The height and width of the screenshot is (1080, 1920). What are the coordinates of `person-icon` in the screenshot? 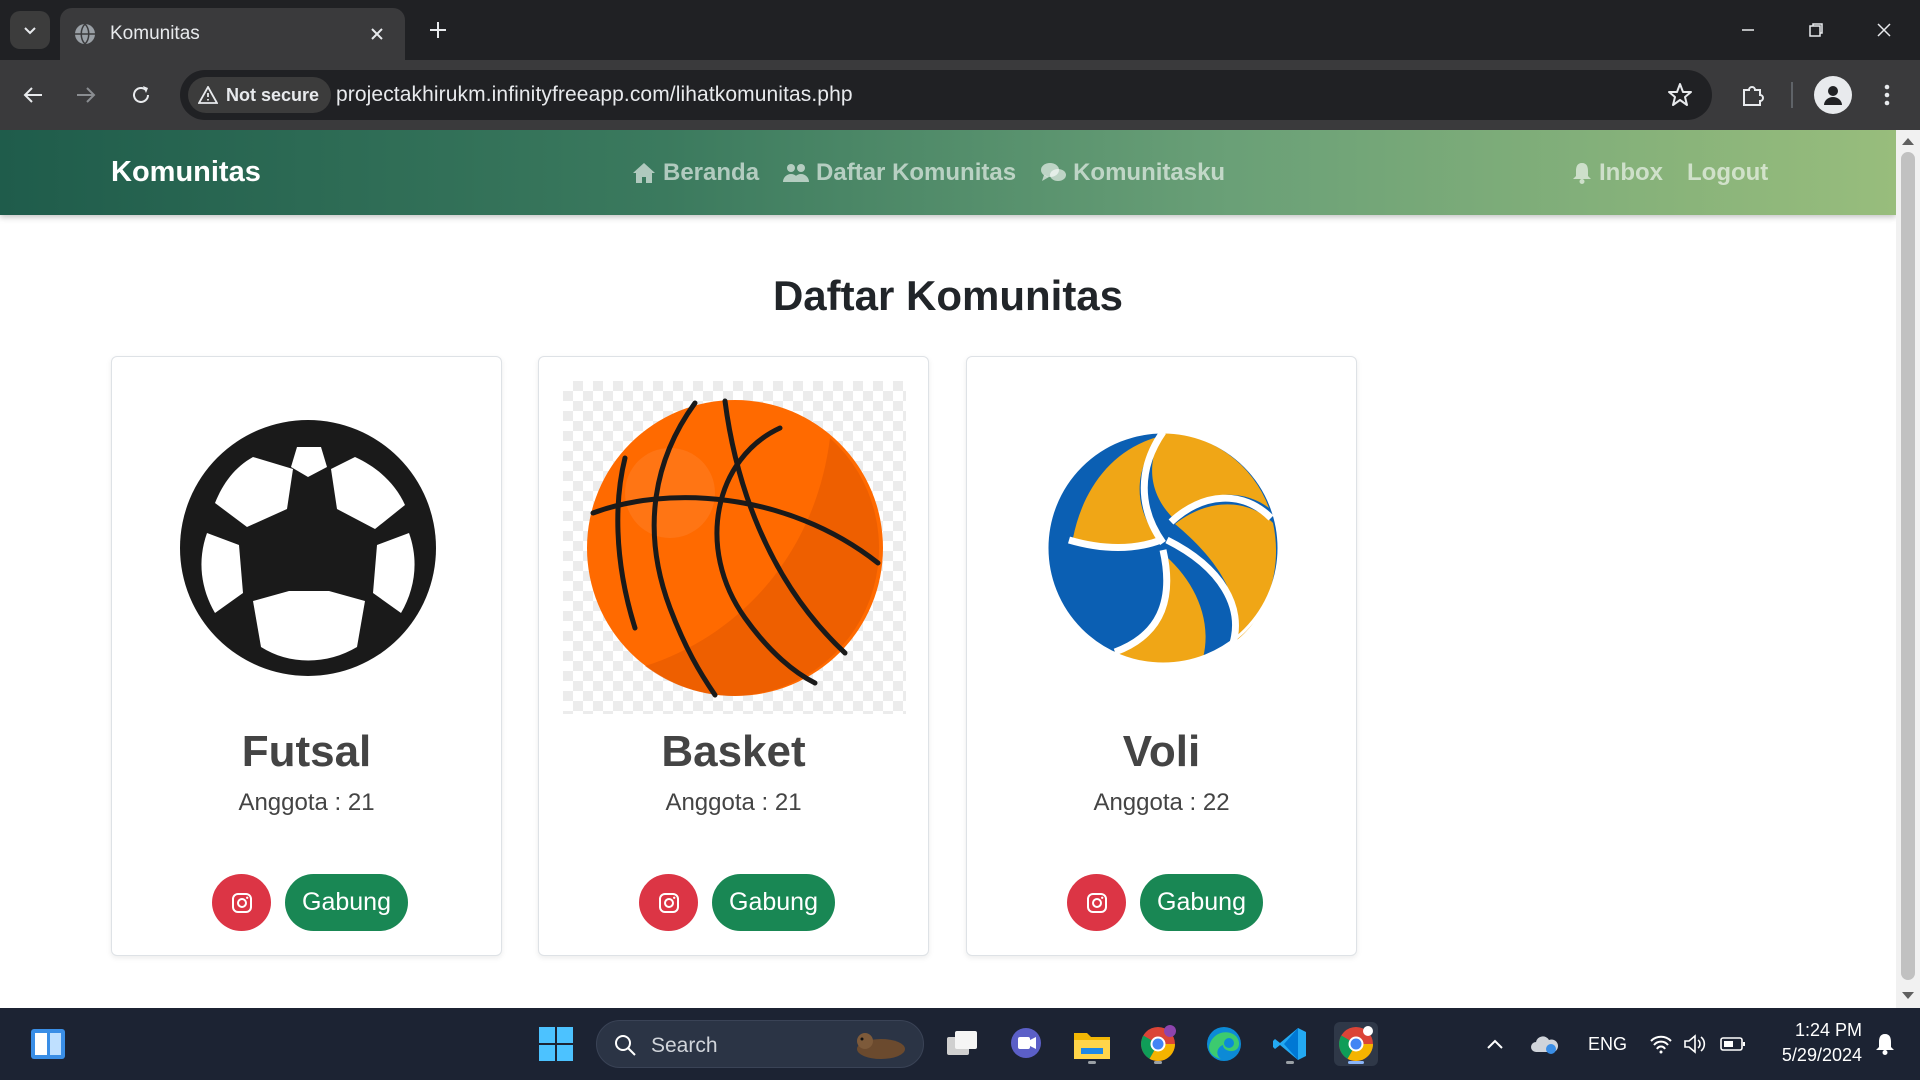 It's located at (1833, 95).